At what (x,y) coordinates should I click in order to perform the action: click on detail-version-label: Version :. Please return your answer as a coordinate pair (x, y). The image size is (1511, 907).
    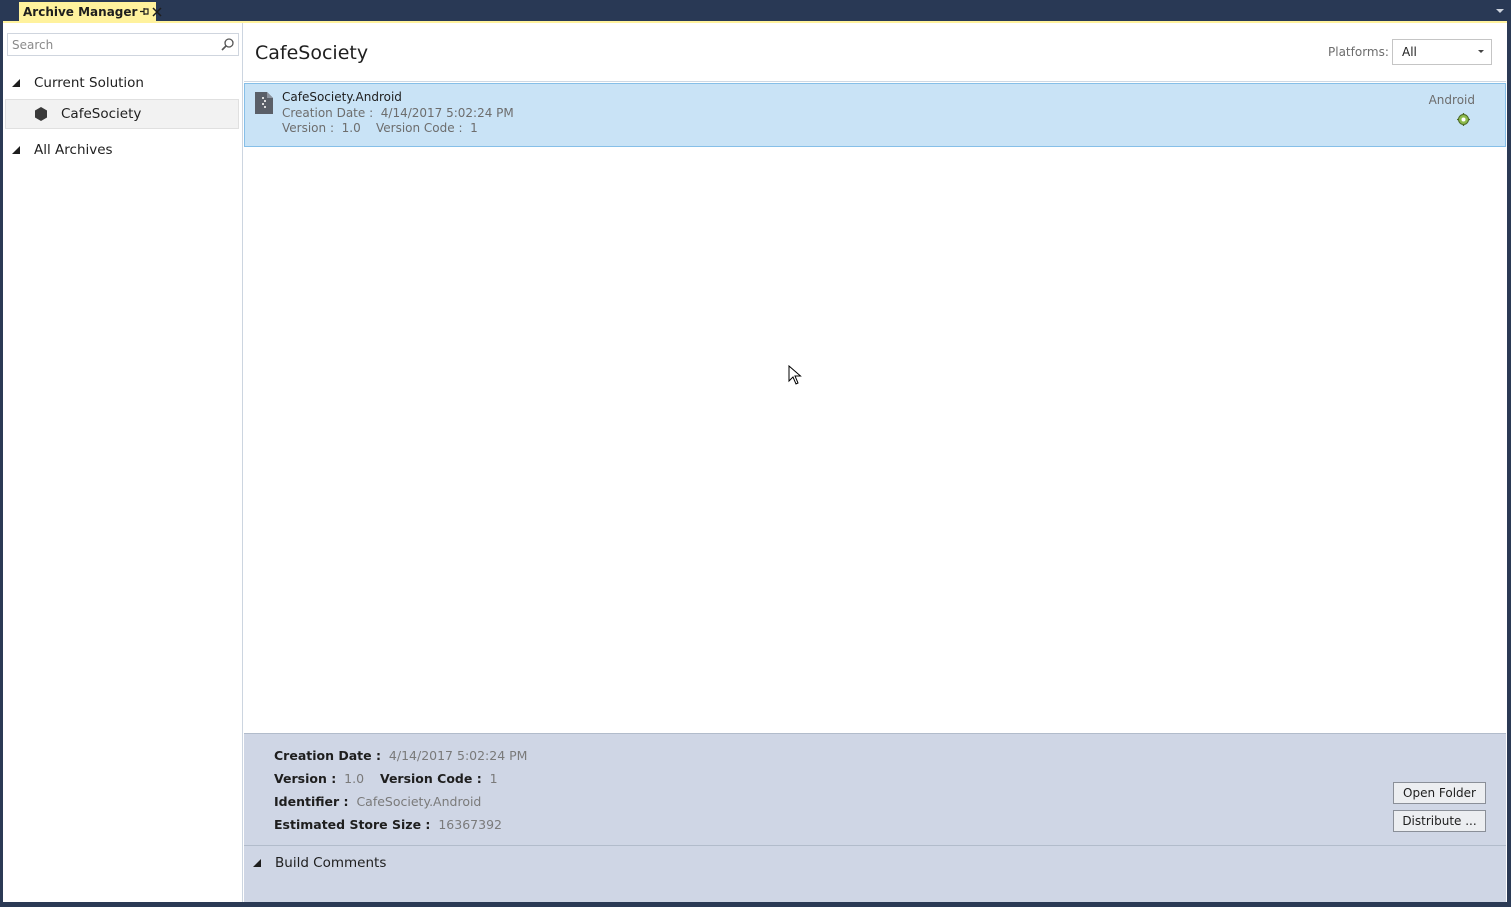
    Looking at the image, I should click on (305, 778).